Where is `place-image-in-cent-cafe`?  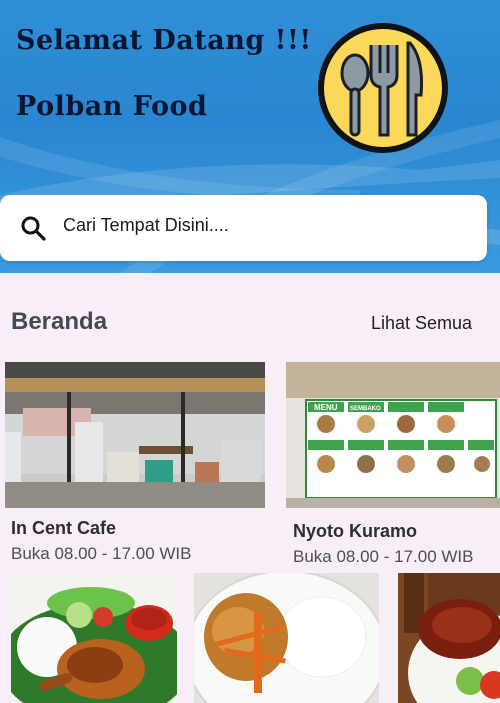
place-image-in-cent-cafe is located at coordinates (135, 435).